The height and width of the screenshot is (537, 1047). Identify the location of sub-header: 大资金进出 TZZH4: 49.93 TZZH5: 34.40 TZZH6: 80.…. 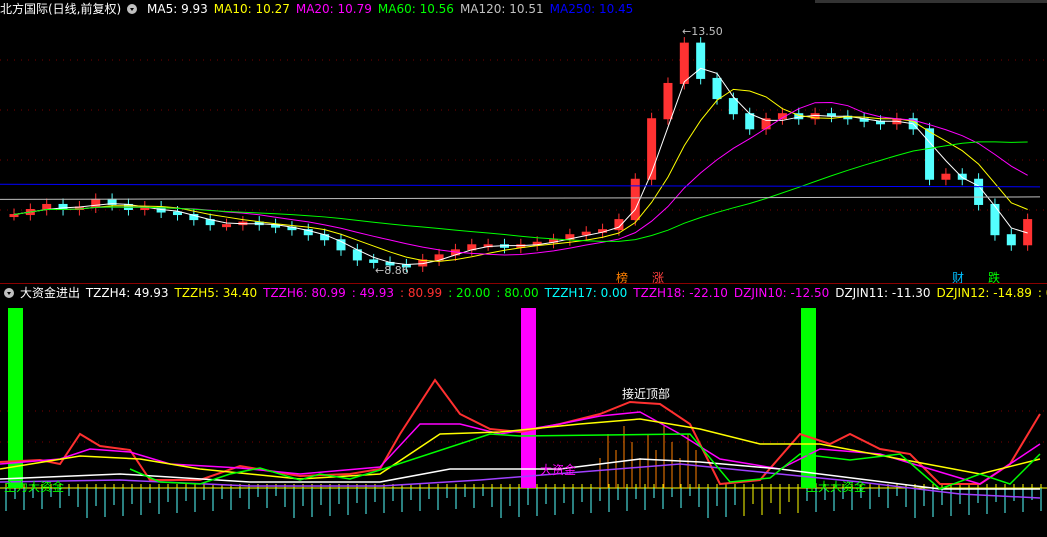
(523, 293).